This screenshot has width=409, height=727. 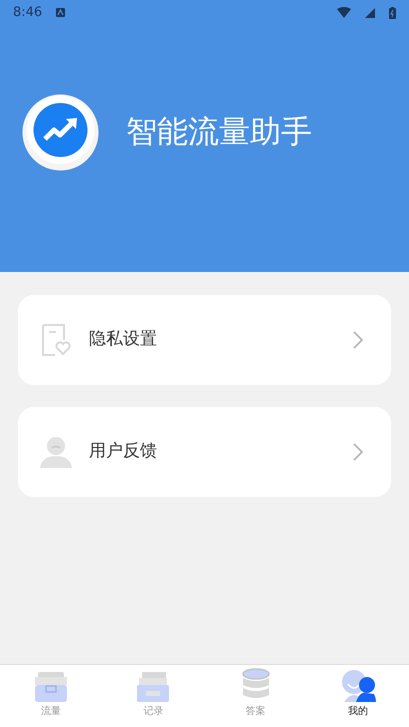 I want to click on status-time: 8:46, so click(x=27, y=13).